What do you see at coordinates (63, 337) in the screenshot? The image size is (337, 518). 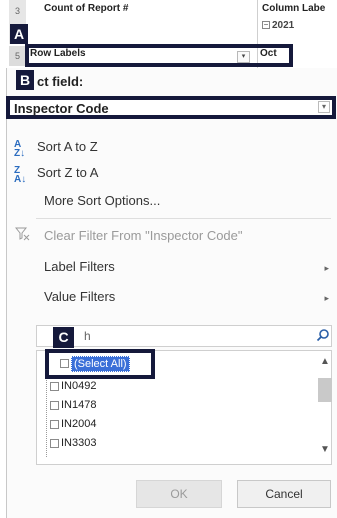 I see `callout-label-c: C` at bounding box center [63, 337].